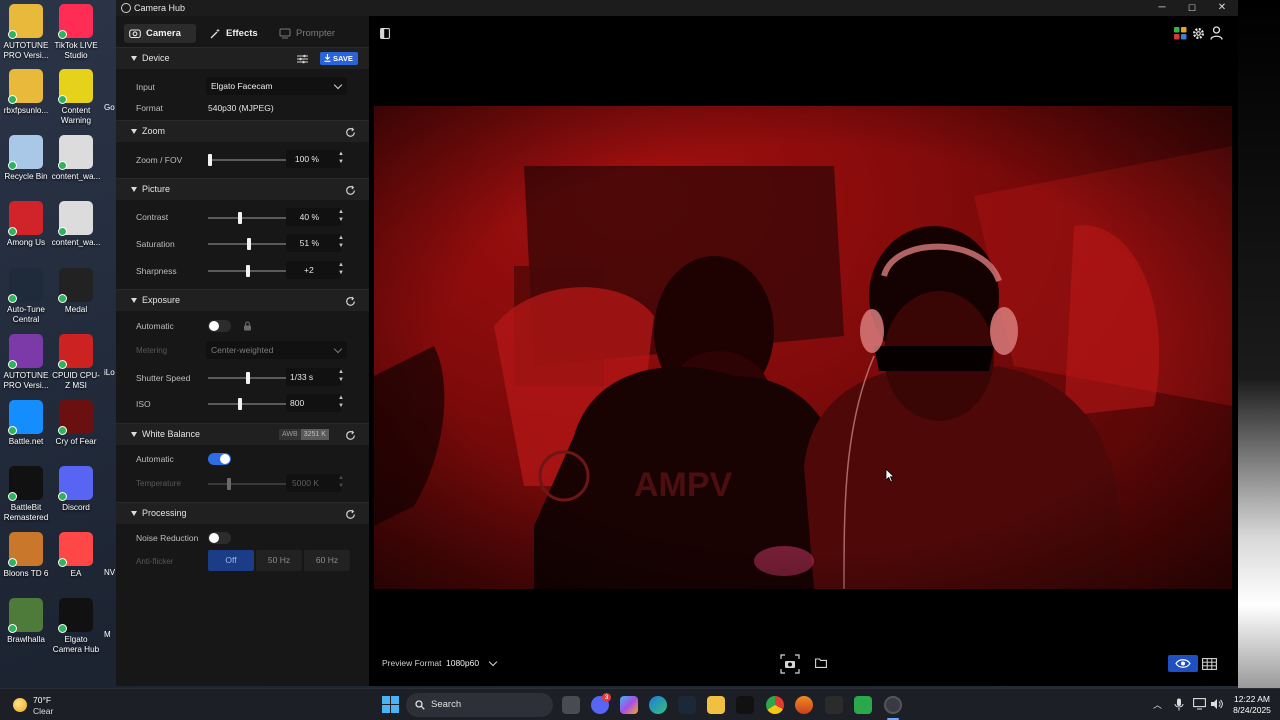 The height and width of the screenshot is (720, 1280). I want to click on desktop-icon: Discord, so click(76, 489).